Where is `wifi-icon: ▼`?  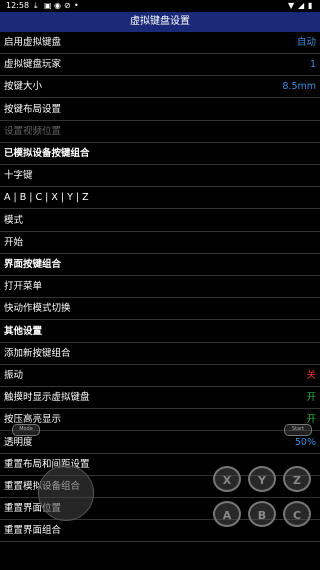
wifi-icon: ▼ is located at coordinates (291, 5).